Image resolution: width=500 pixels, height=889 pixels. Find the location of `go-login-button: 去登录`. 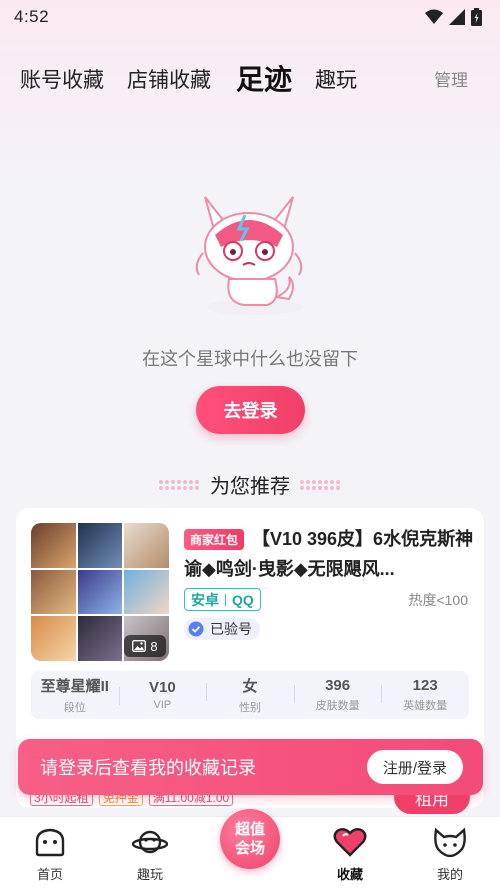

go-login-button: 去登录 is located at coordinates (250, 410).